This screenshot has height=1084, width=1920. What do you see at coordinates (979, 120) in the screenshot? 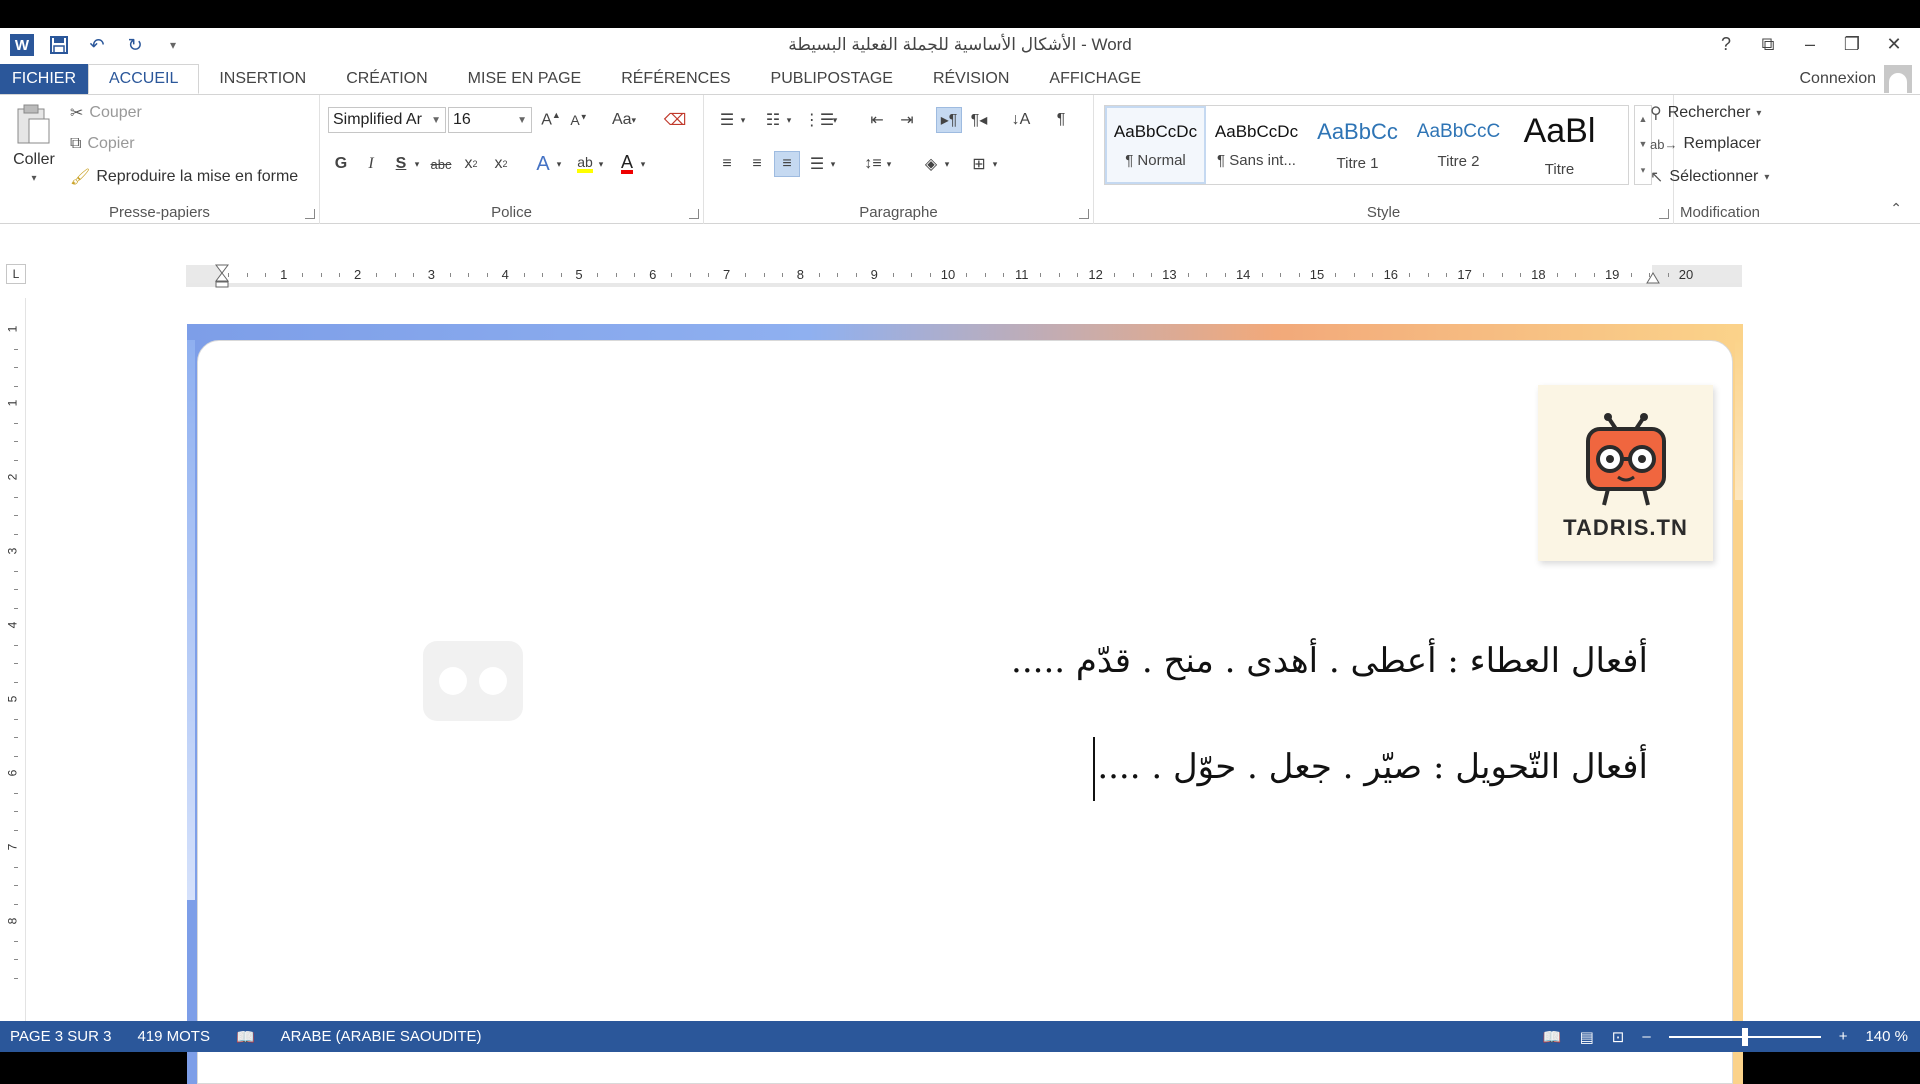
I see `rtl-direction-icon: ¶◂` at bounding box center [979, 120].